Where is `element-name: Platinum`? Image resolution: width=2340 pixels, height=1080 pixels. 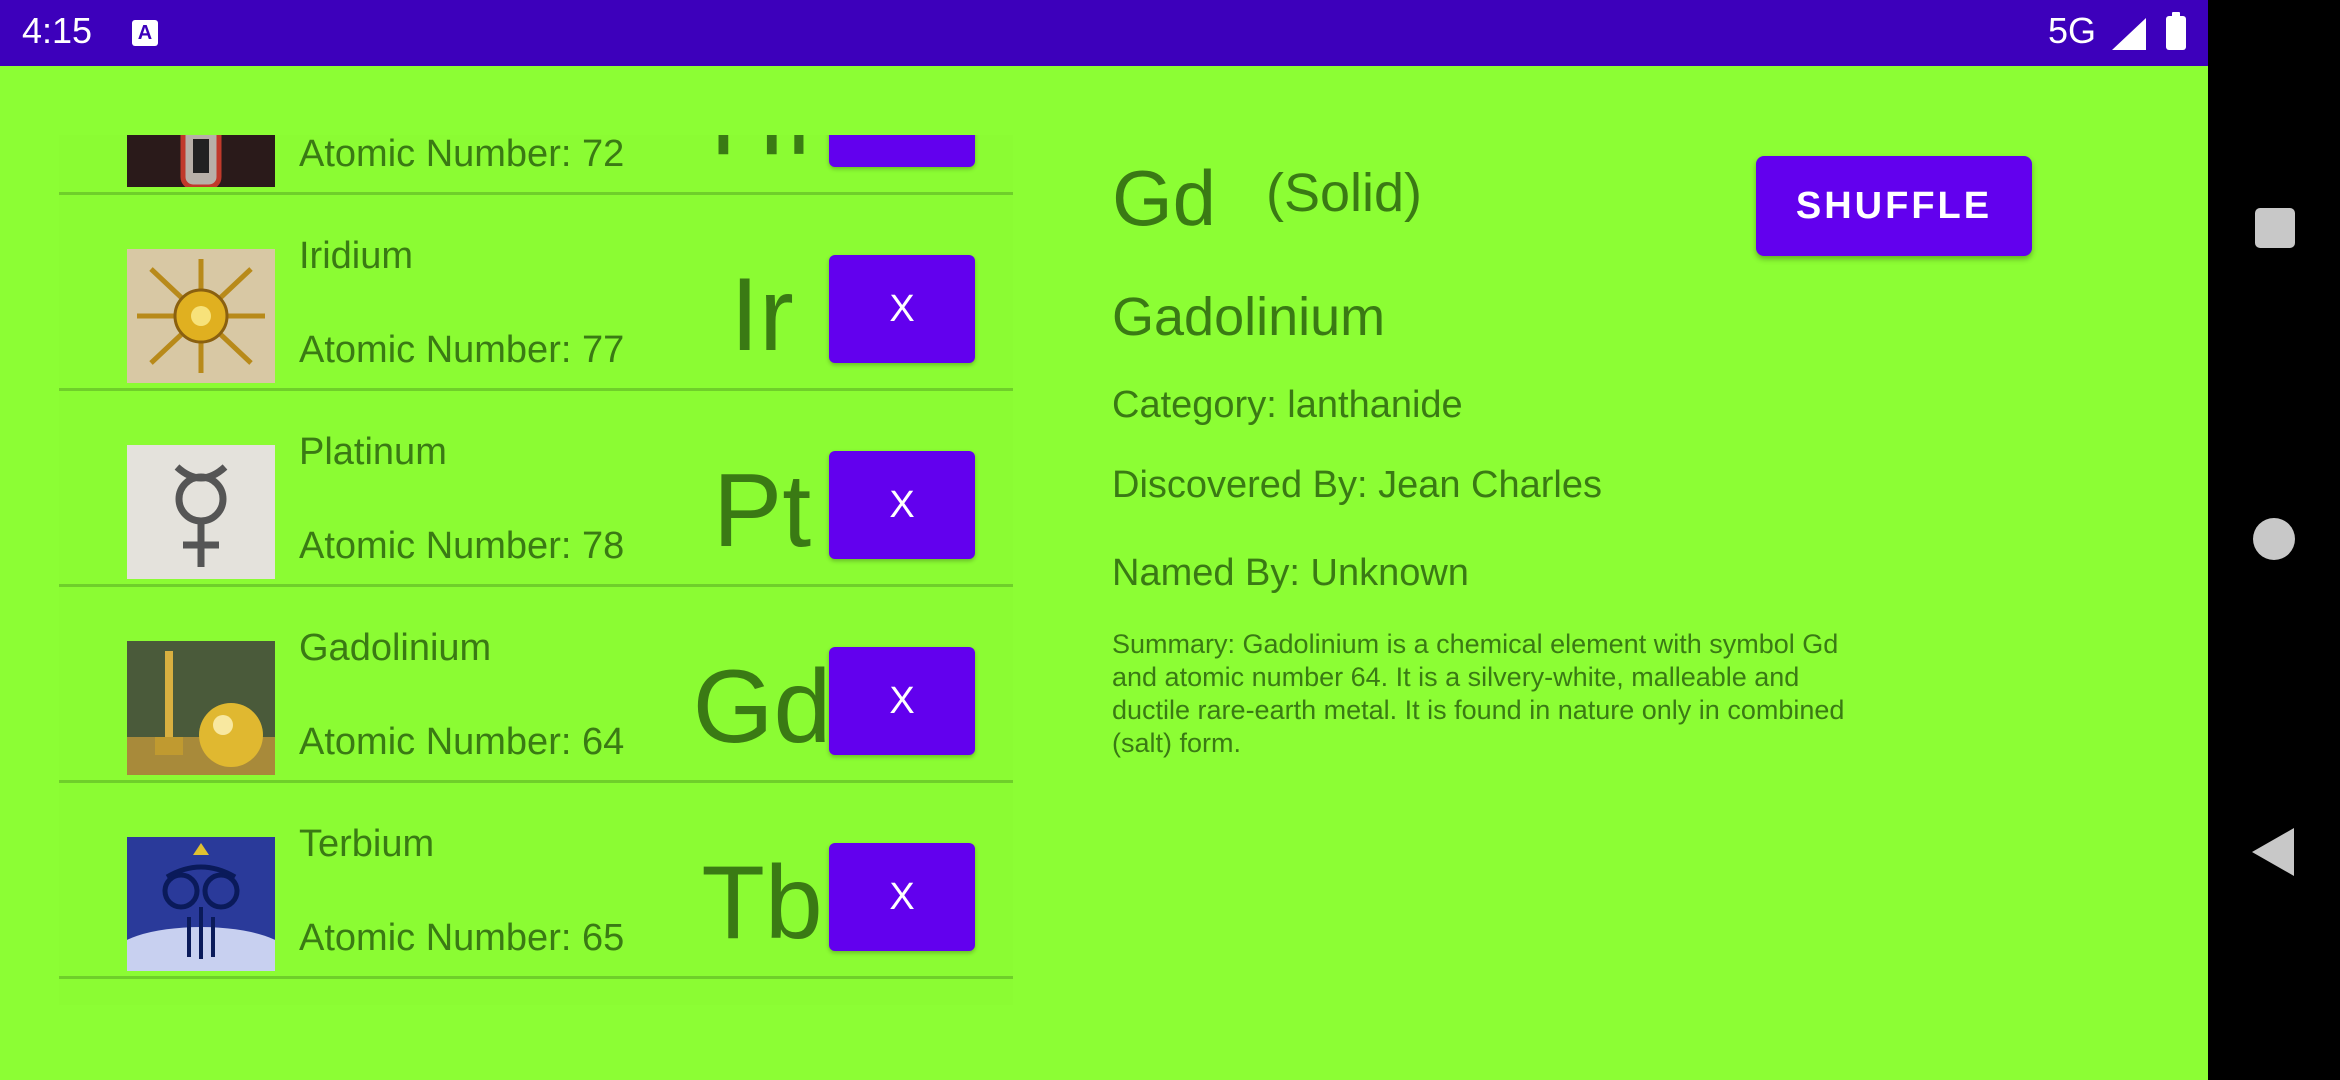
element-name: Platinum is located at coordinates (373, 452).